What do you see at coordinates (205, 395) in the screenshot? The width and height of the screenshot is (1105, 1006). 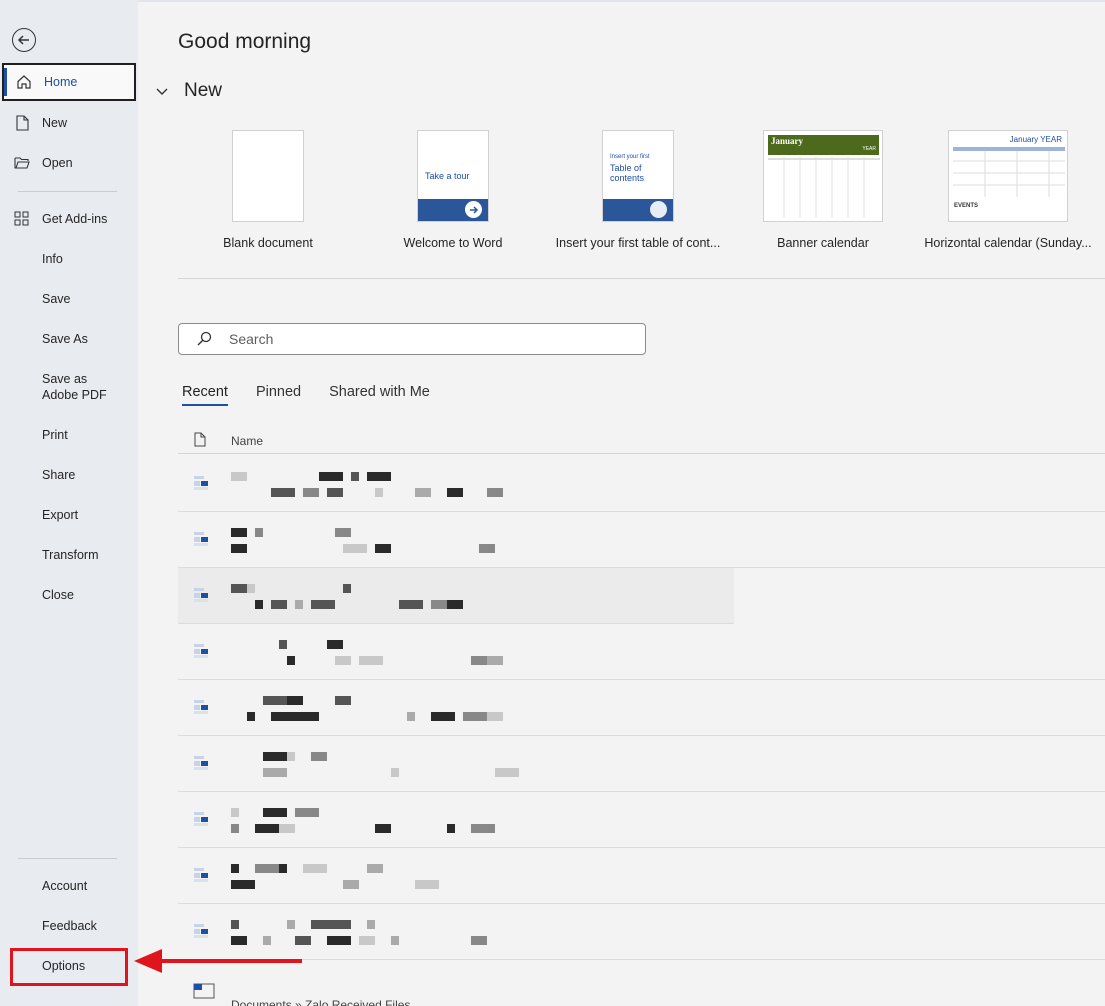 I see `tab-recent: Recent` at bounding box center [205, 395].